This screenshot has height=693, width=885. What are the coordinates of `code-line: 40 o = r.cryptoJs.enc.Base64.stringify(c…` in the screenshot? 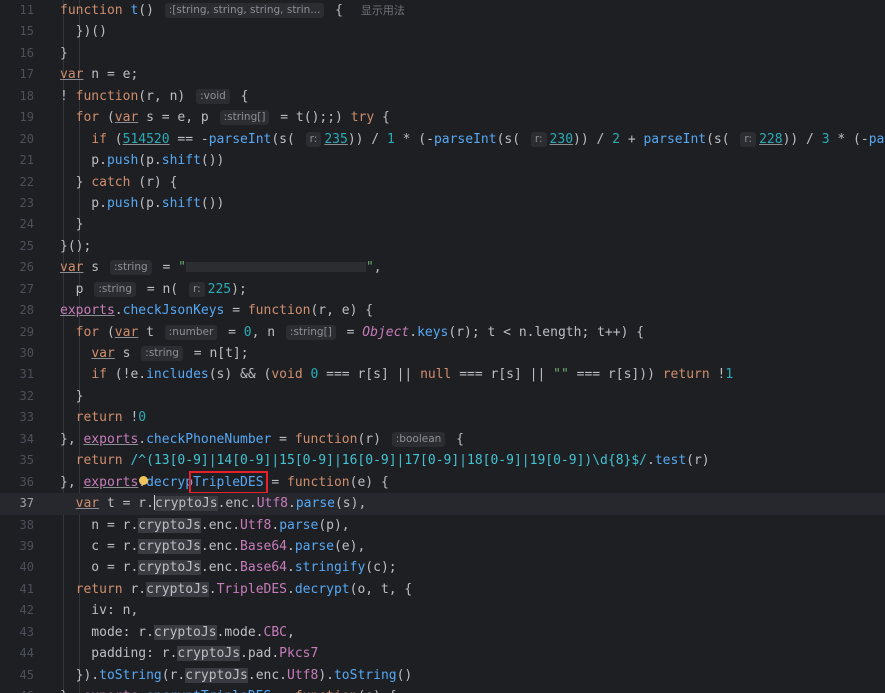 It's located at (442, 567).